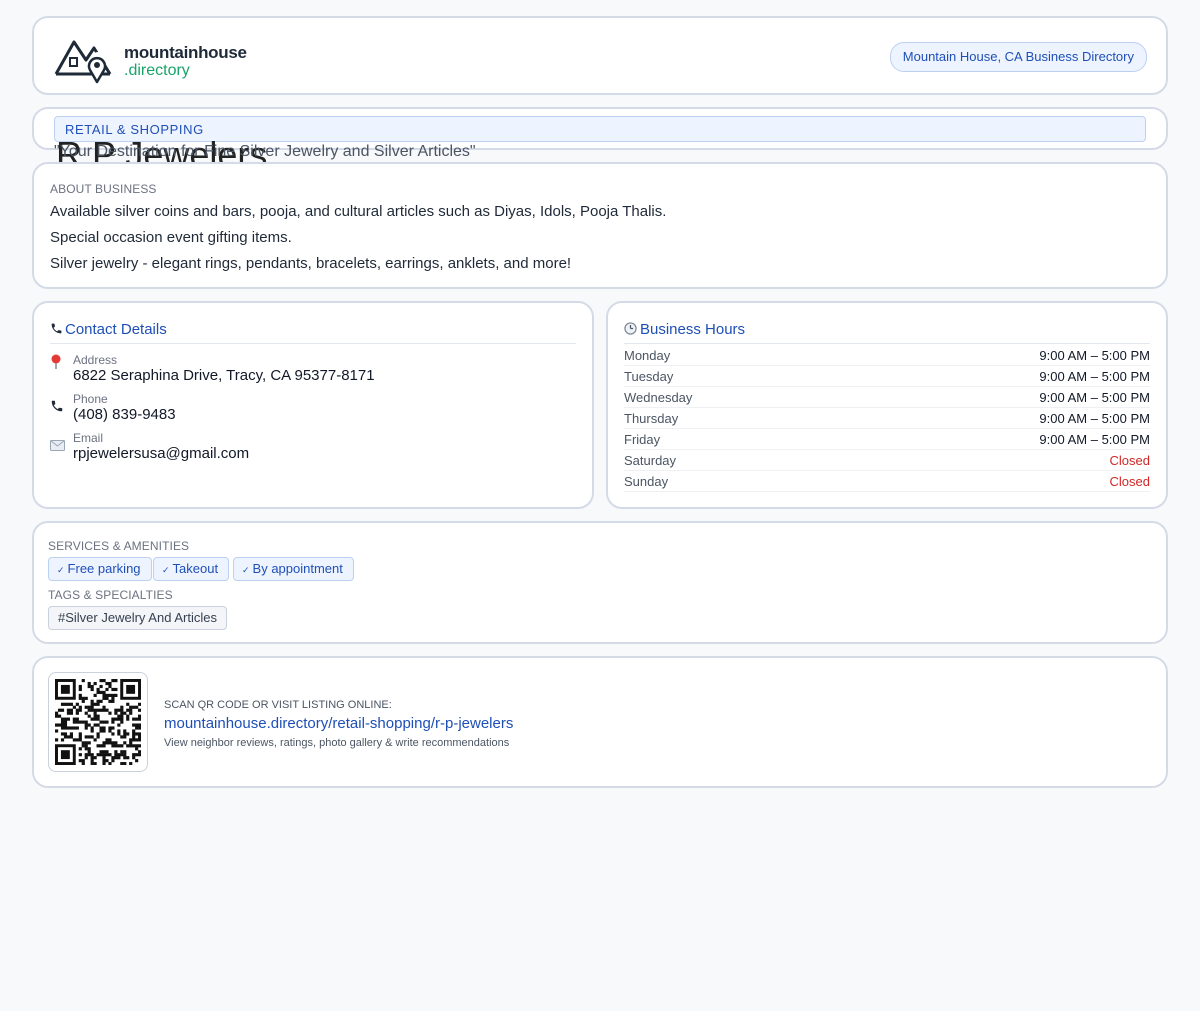 Image resolution: width=1200 pixels, height=1011 pixels. What do you see at coordinates (57, 445) in the screenshot?
I see `envelope-icon` at bounding box center [57, 445].